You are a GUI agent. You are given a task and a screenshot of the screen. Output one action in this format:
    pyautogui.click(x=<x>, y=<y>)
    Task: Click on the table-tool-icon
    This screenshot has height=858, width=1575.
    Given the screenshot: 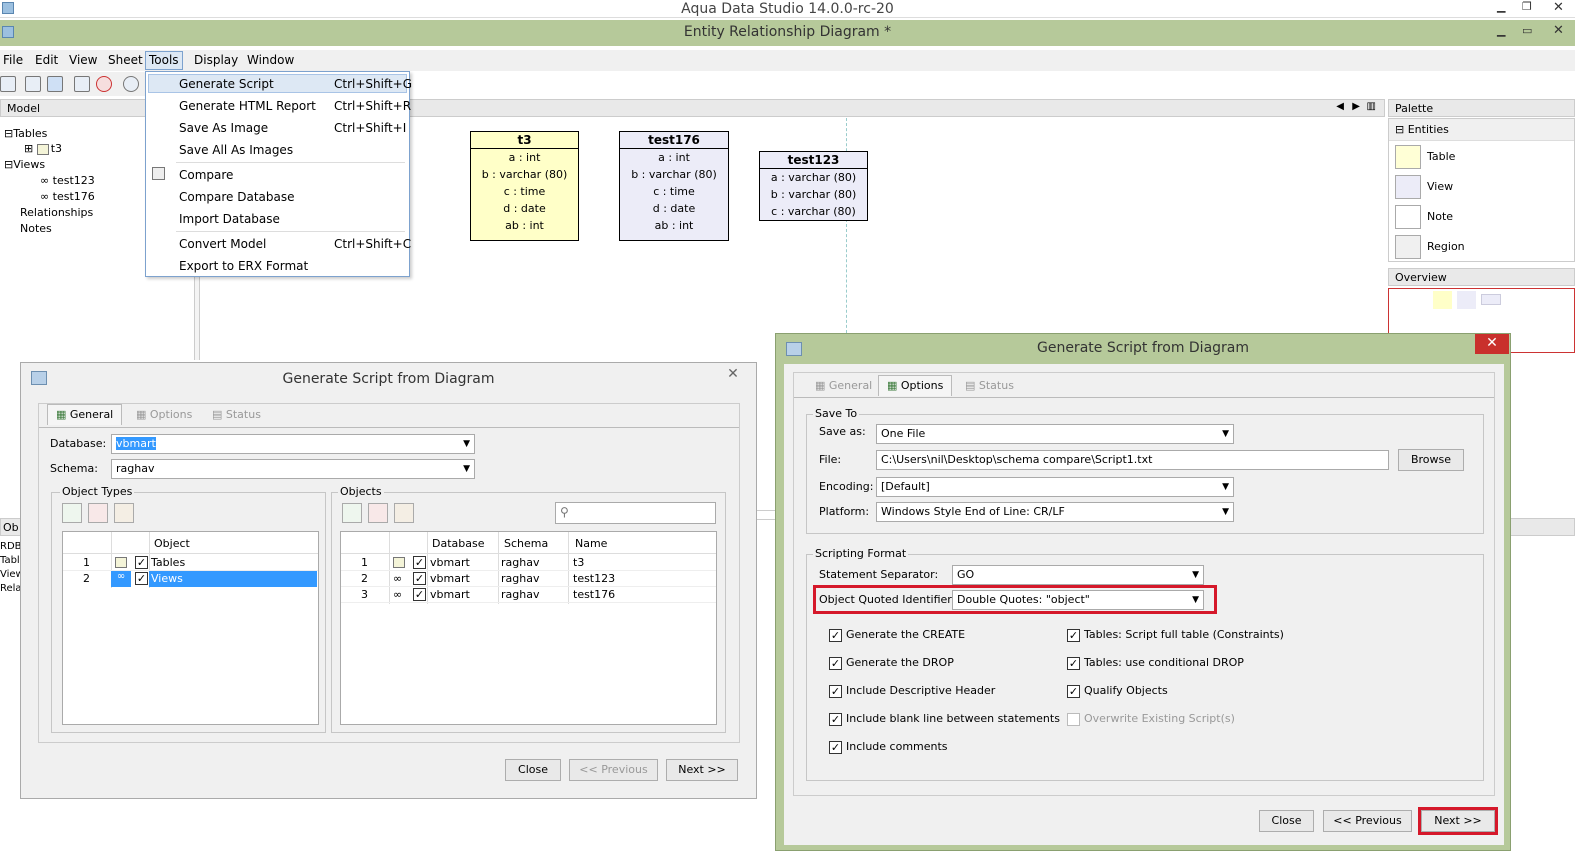 What is the action you would take?
    pyautogui.click(x=82, y=84)
    